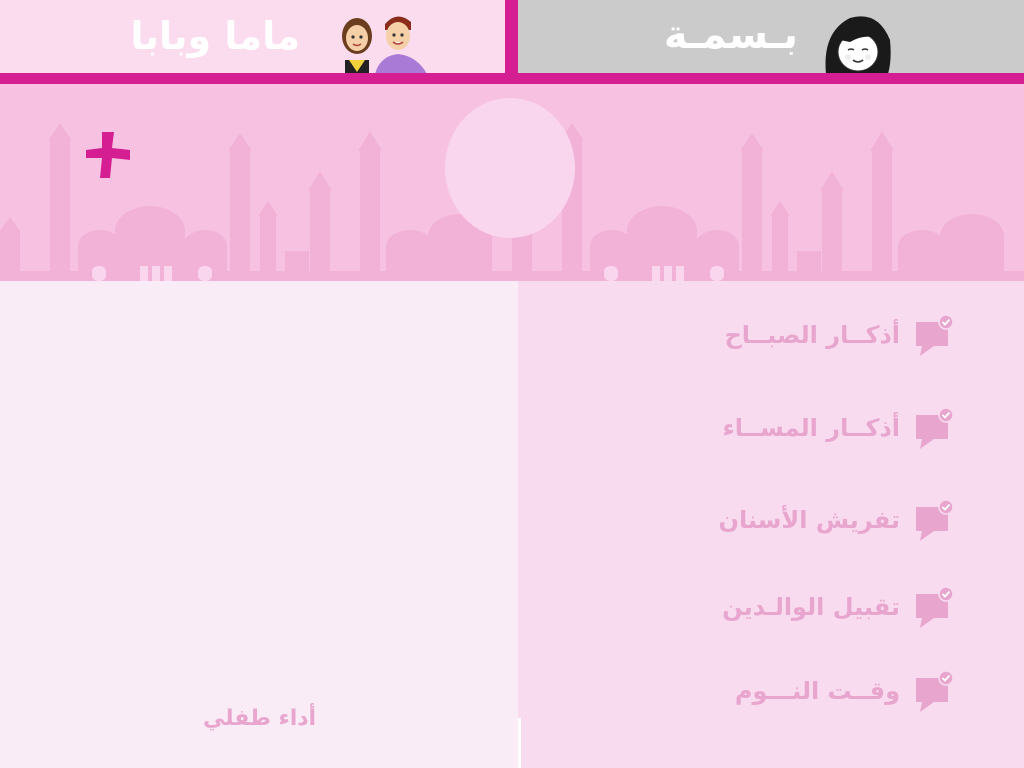  Describe the element at coordinates (730, 35) in the screenshot. I see `tab-child-label: بـسمـة` at that location.